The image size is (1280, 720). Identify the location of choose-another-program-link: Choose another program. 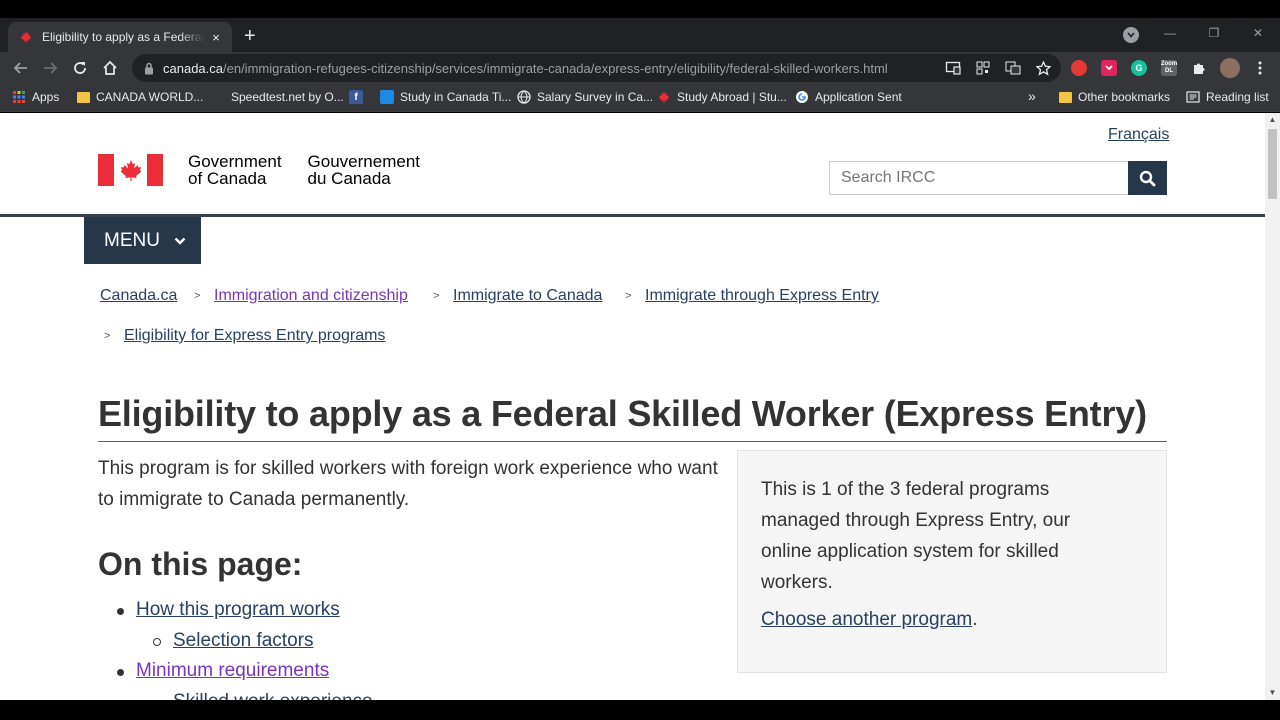
(866, 619).